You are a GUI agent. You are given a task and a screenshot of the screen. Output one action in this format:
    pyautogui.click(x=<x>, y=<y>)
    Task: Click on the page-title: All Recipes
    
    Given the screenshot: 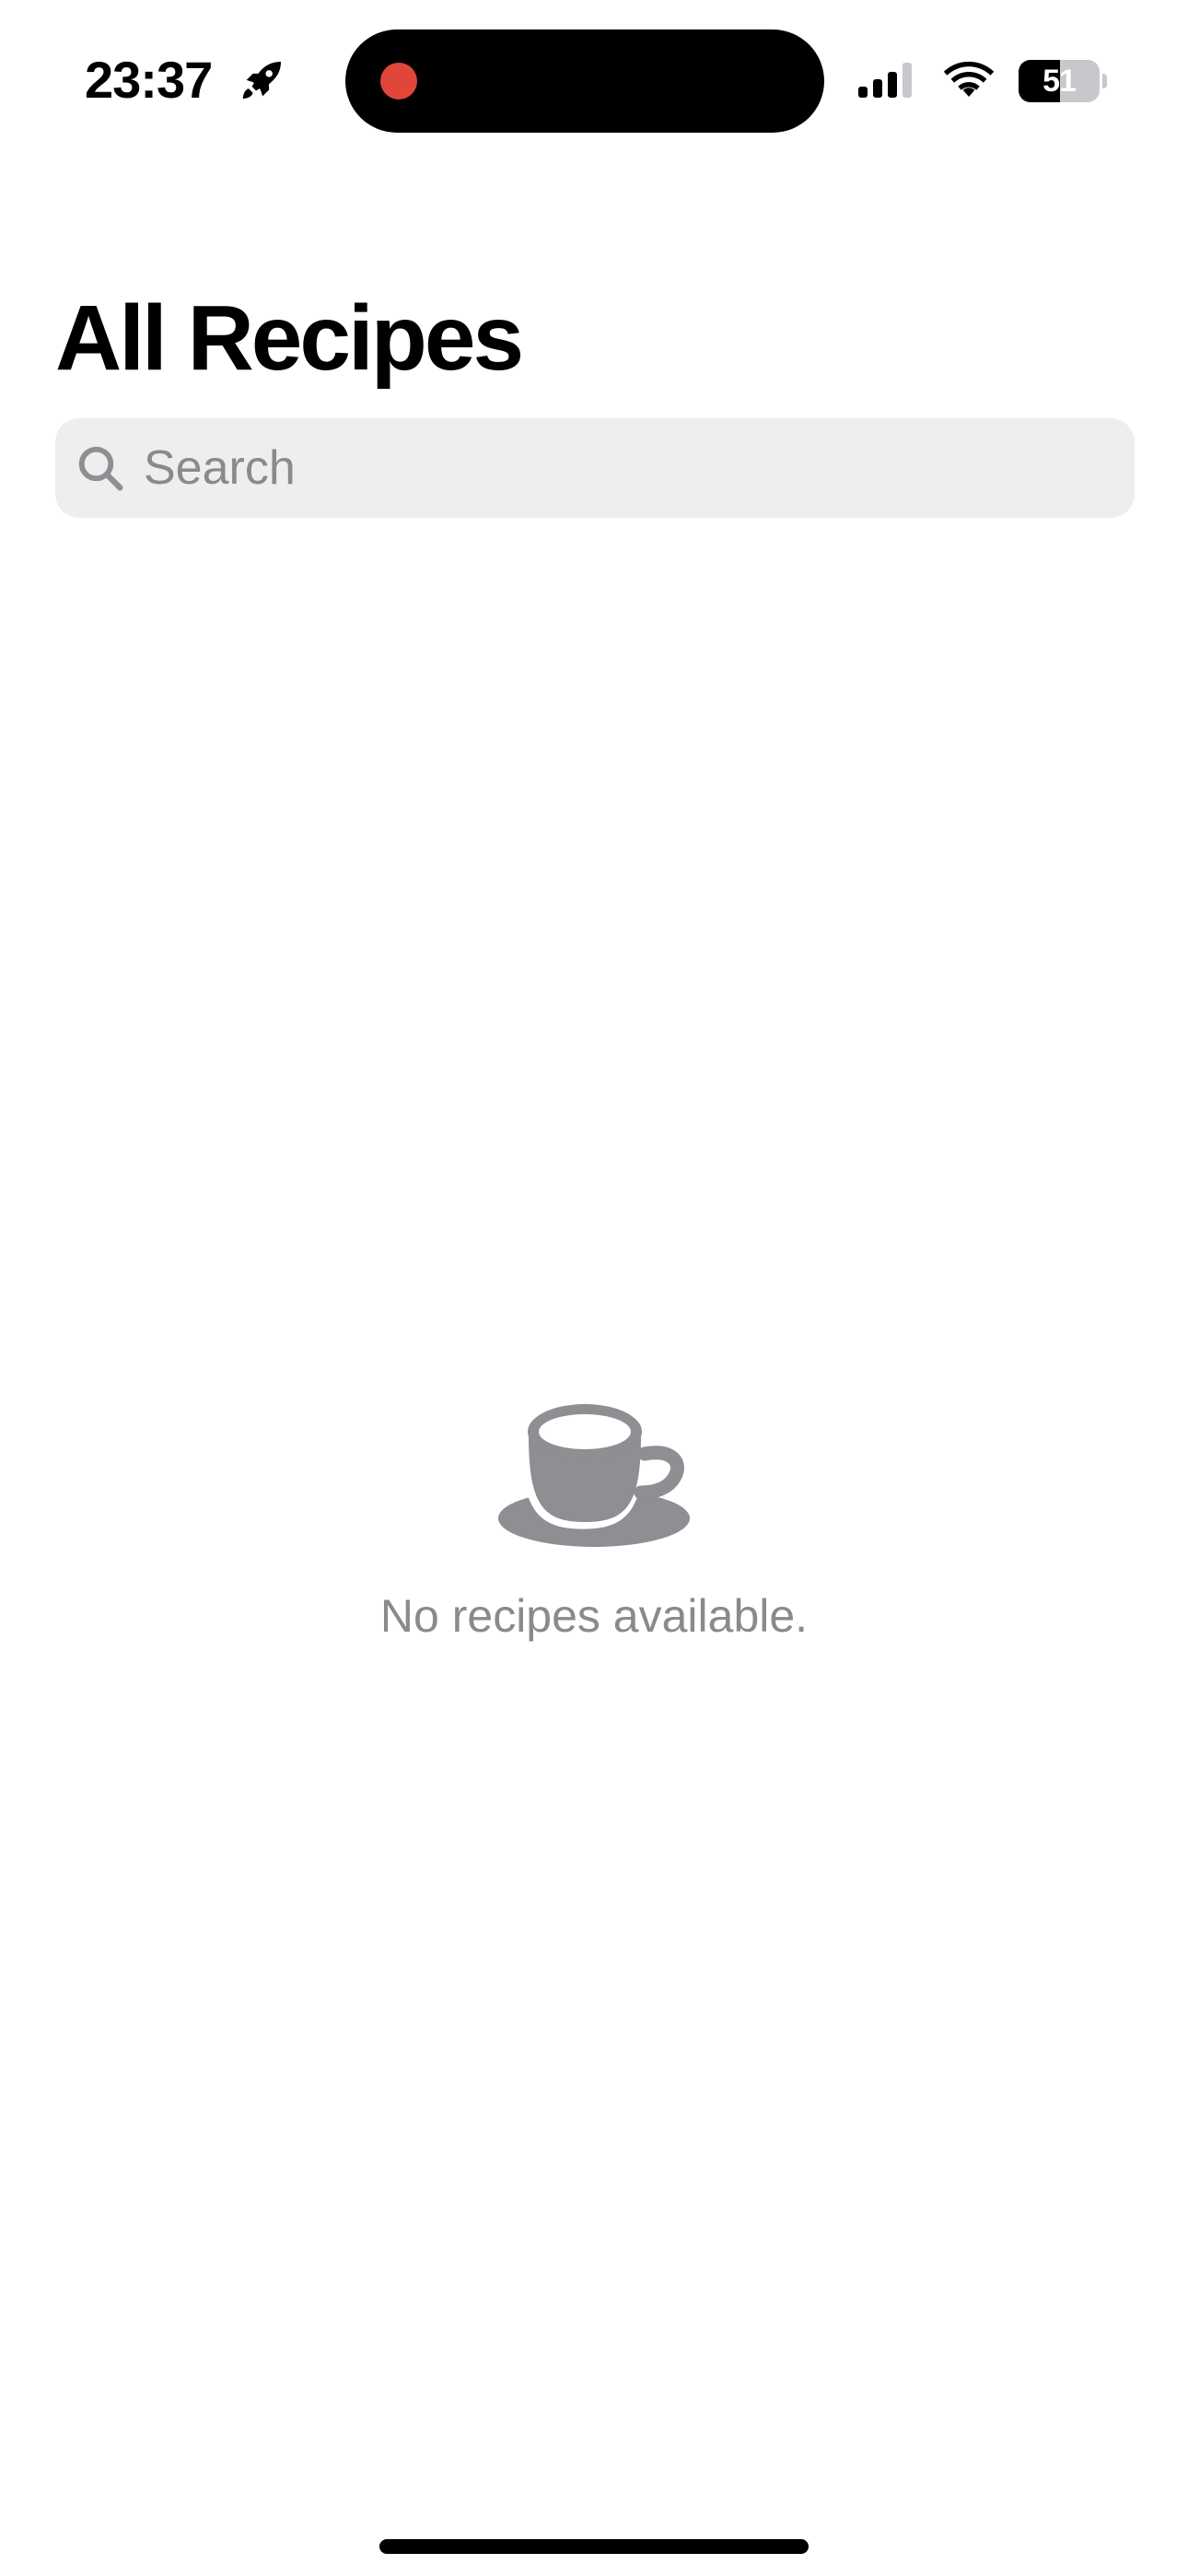 What is the action you would take?
    pyautogui.click(x=289, y=338)
    